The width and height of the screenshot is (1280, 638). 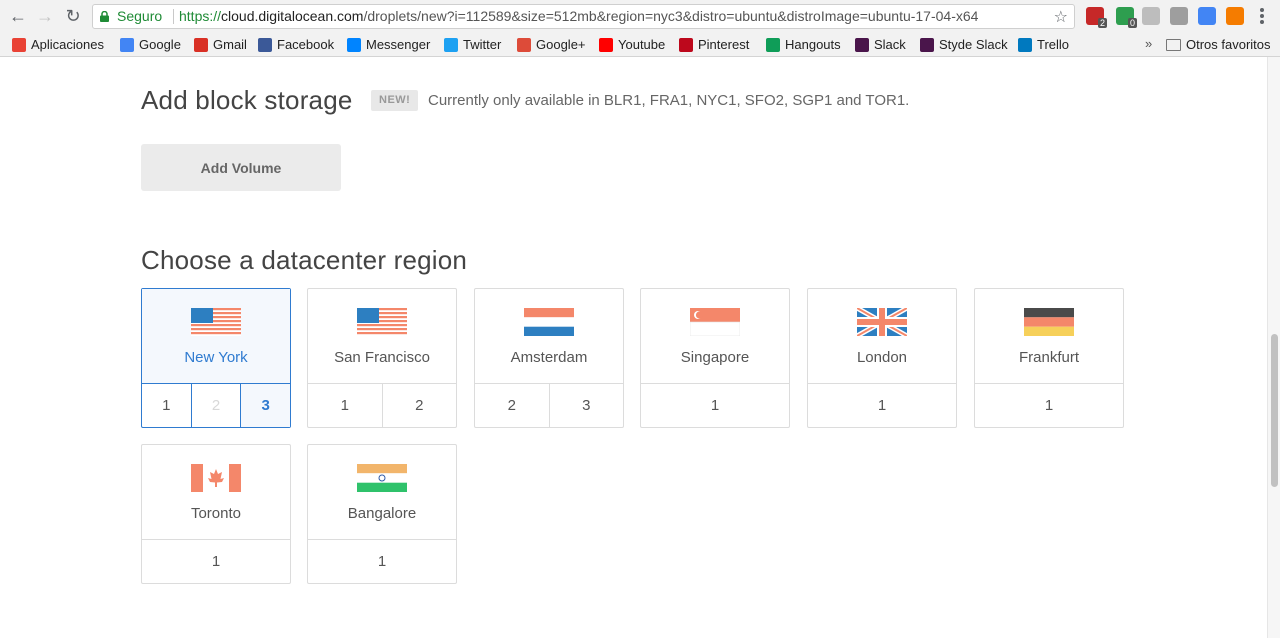 I want to click on region-option-amsterdam-2: 2, so click(x=512, y=405).